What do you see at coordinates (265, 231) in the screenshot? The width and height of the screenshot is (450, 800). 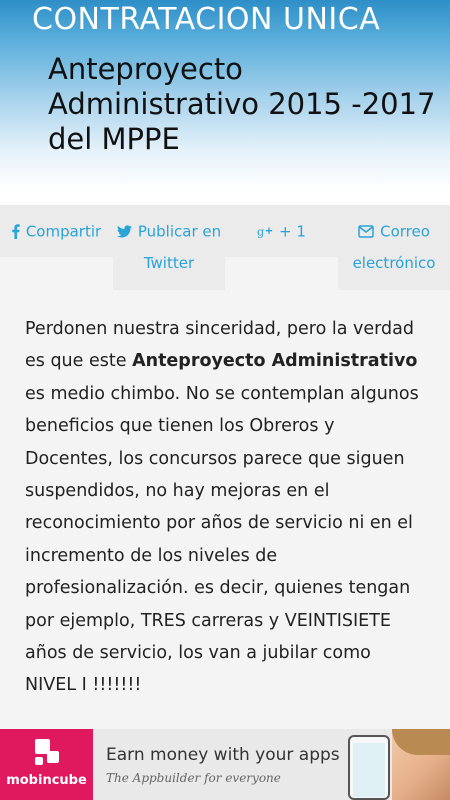 I see `google-plus-icon: g` at bounding box center [265, 231].